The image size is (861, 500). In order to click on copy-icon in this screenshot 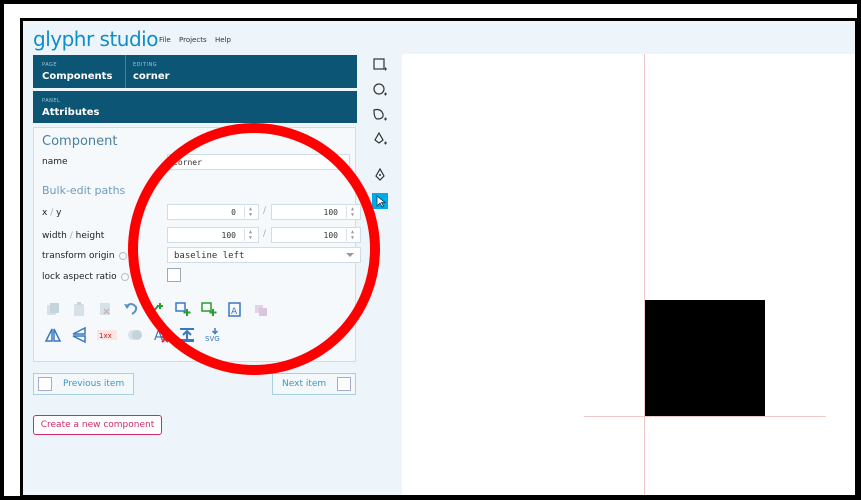, I will do `click(53, 309)`.